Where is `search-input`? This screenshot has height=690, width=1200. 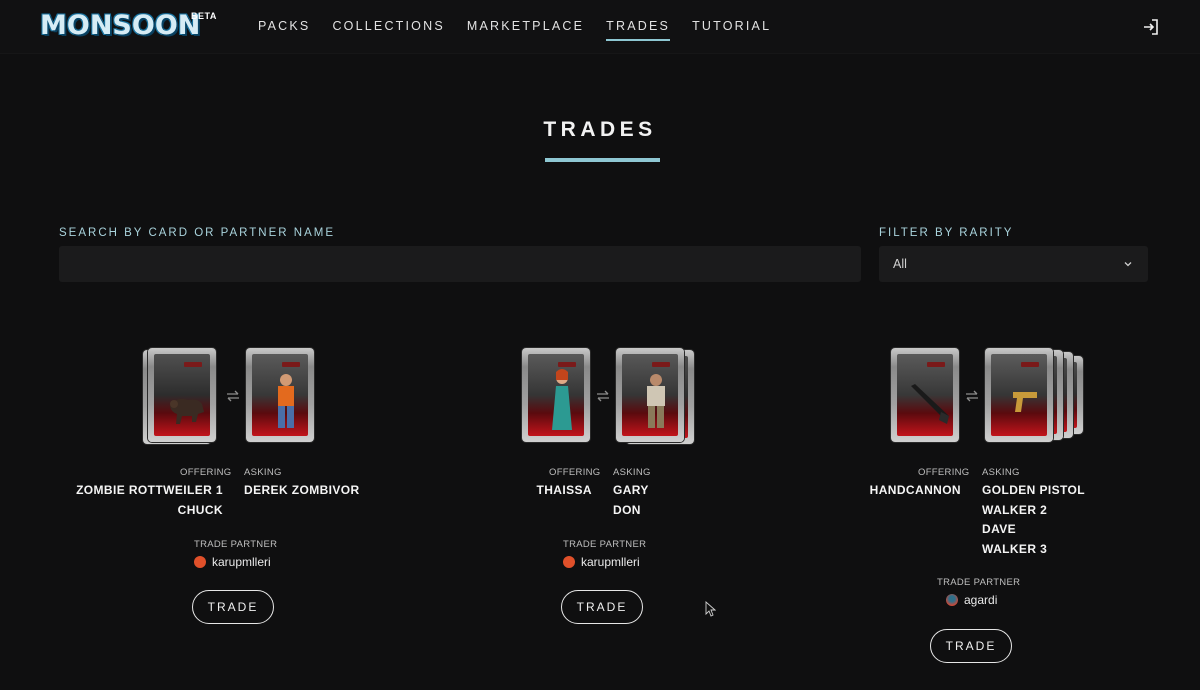 search-input is located at coordinates (460, 264).